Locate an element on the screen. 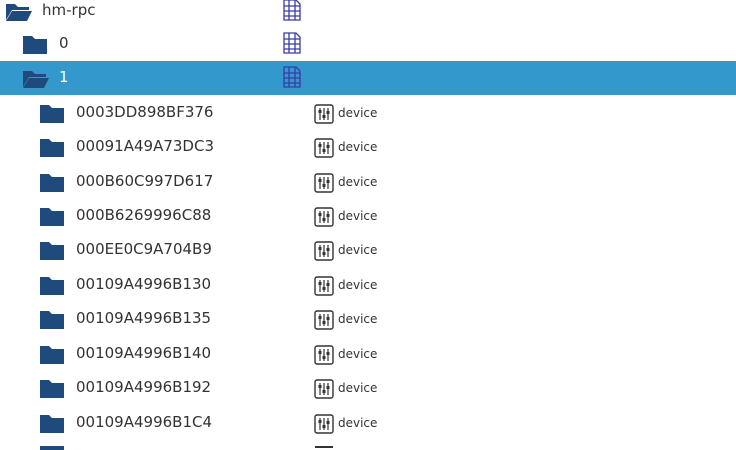 Image resolution: width=736 pixels, height=450 pixels. device-row: 00109A4996B192 device is located at coordinates (368, 388).